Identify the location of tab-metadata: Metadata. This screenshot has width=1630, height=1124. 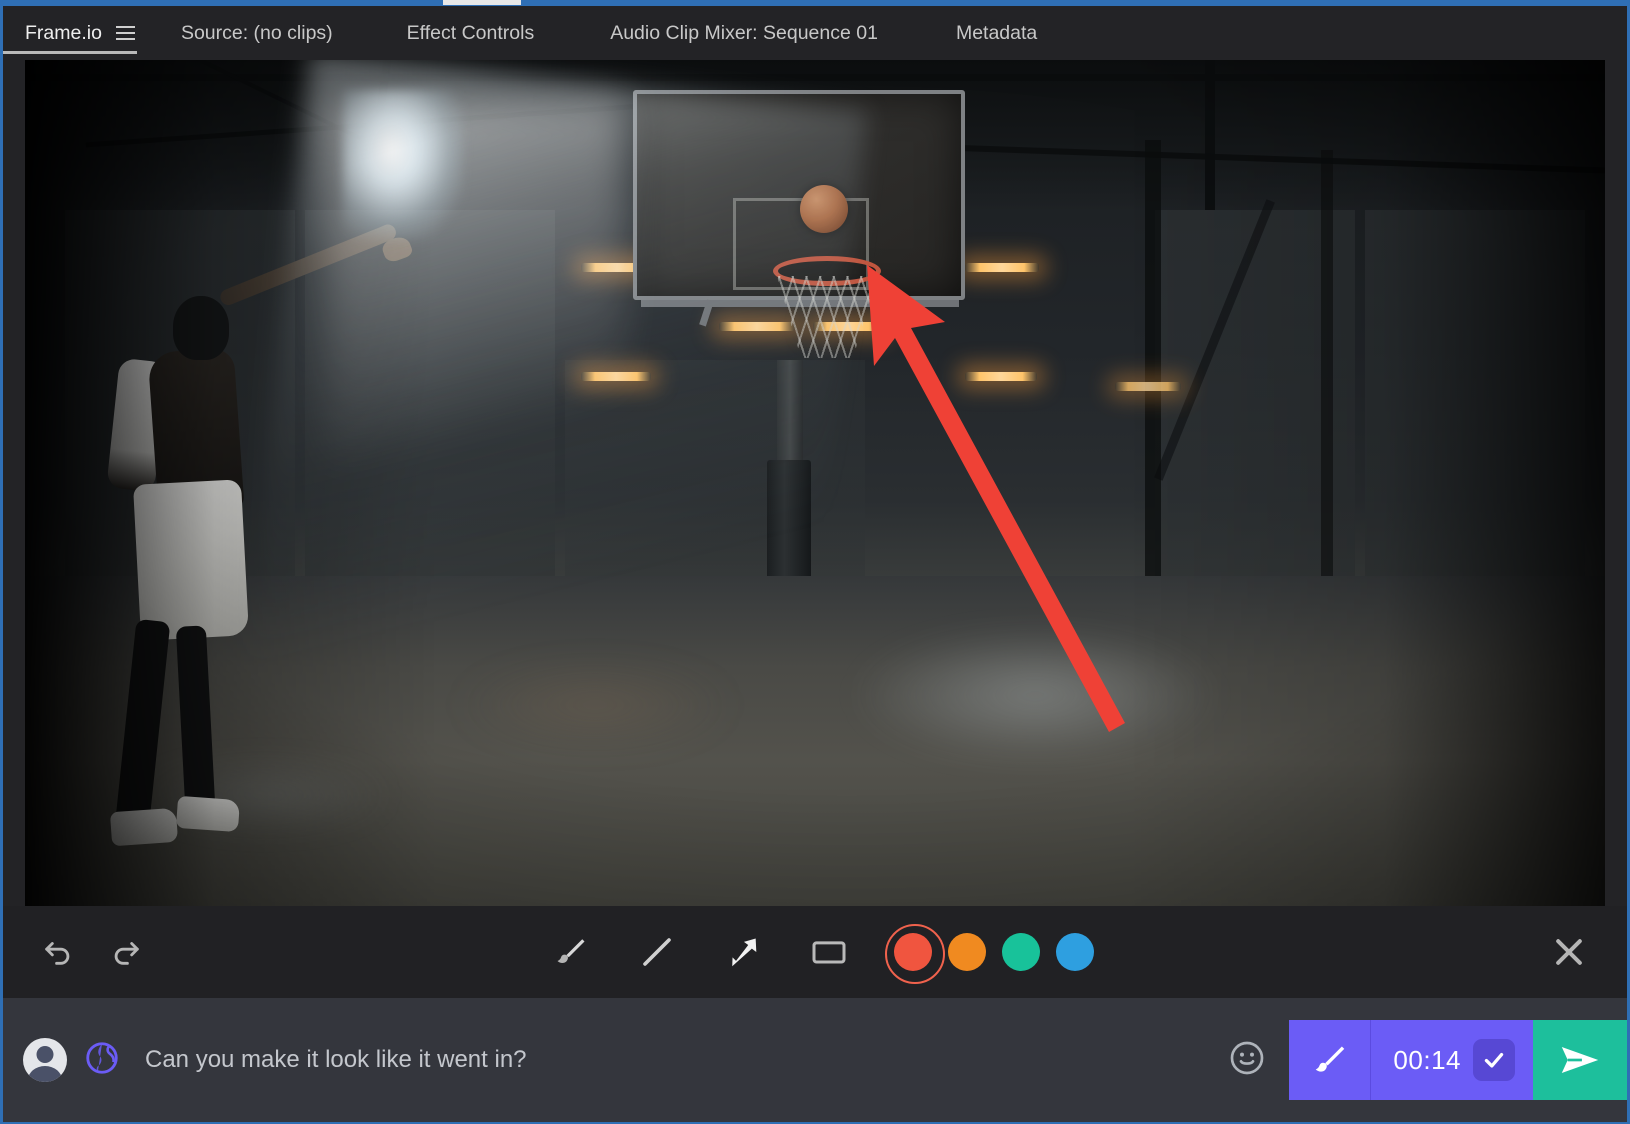
(996, 33).